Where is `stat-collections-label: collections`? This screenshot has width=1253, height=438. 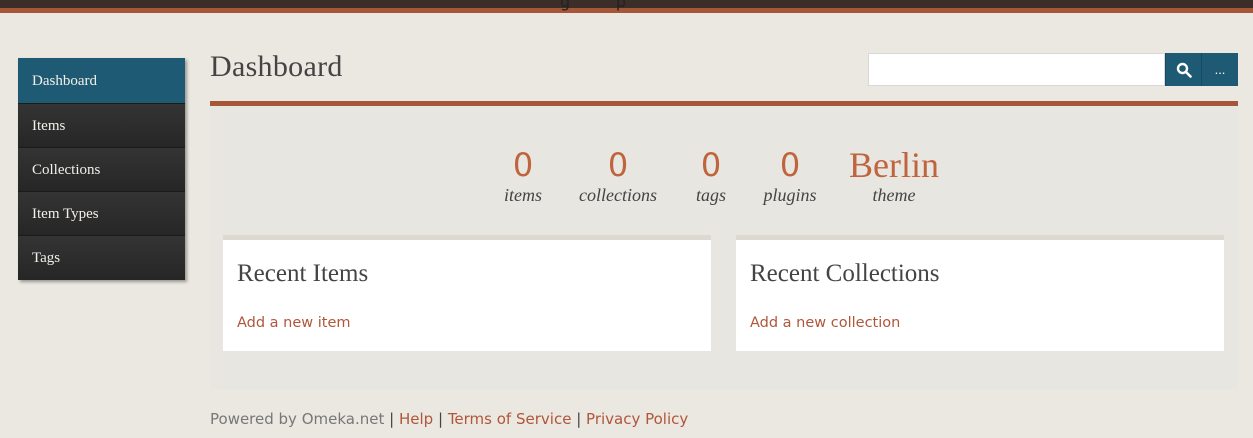
stat-collections-label: collections is located at coordinates (618, 195).